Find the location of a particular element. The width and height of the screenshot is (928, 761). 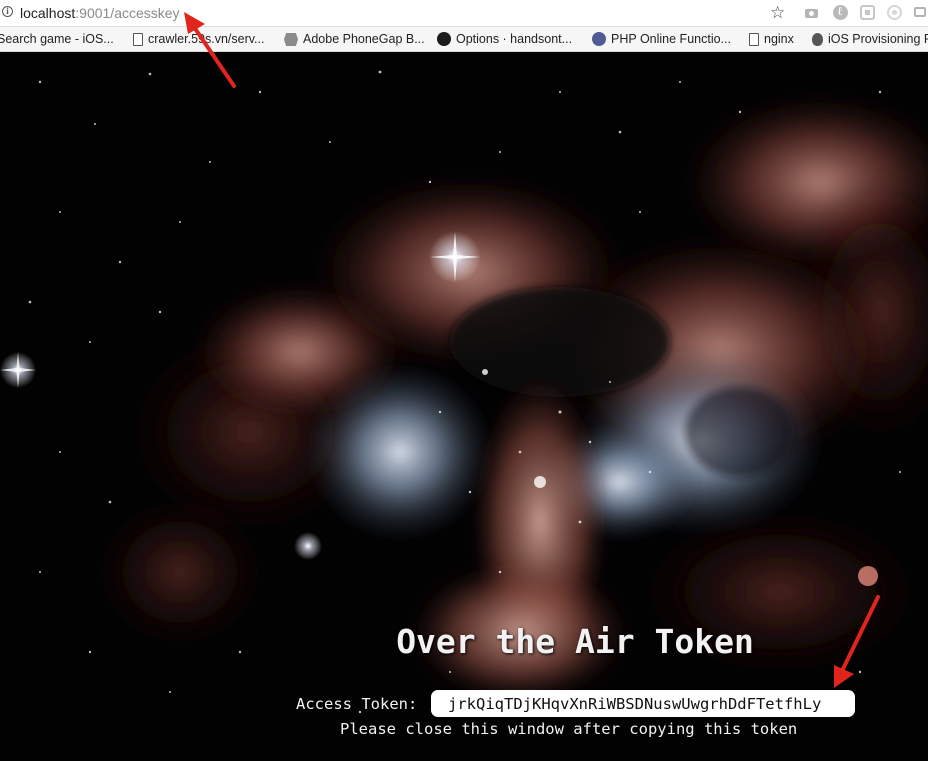

page-title: Over the Air Token is located at coordinates (575, 641).